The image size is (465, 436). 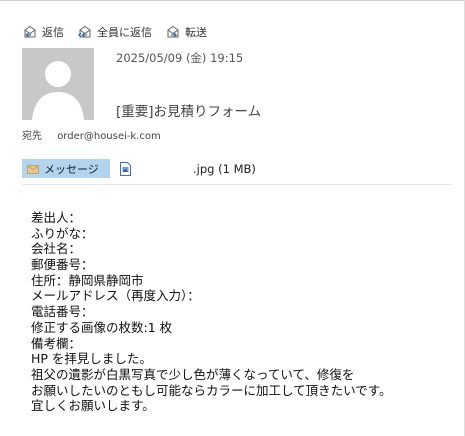 I want to click on attachment-file: .jpg (1 MB), so click(x=188, y=168).